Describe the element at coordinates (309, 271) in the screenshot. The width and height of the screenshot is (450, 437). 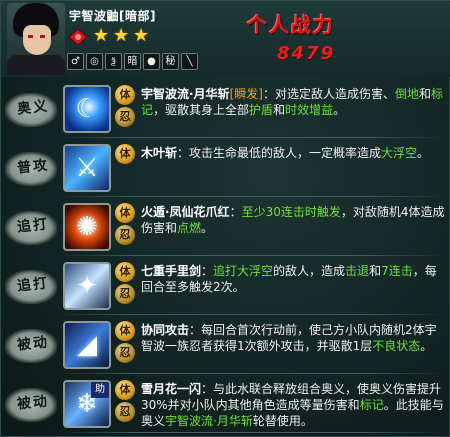
I see `skill-text: 的敌人，造成` at that location.